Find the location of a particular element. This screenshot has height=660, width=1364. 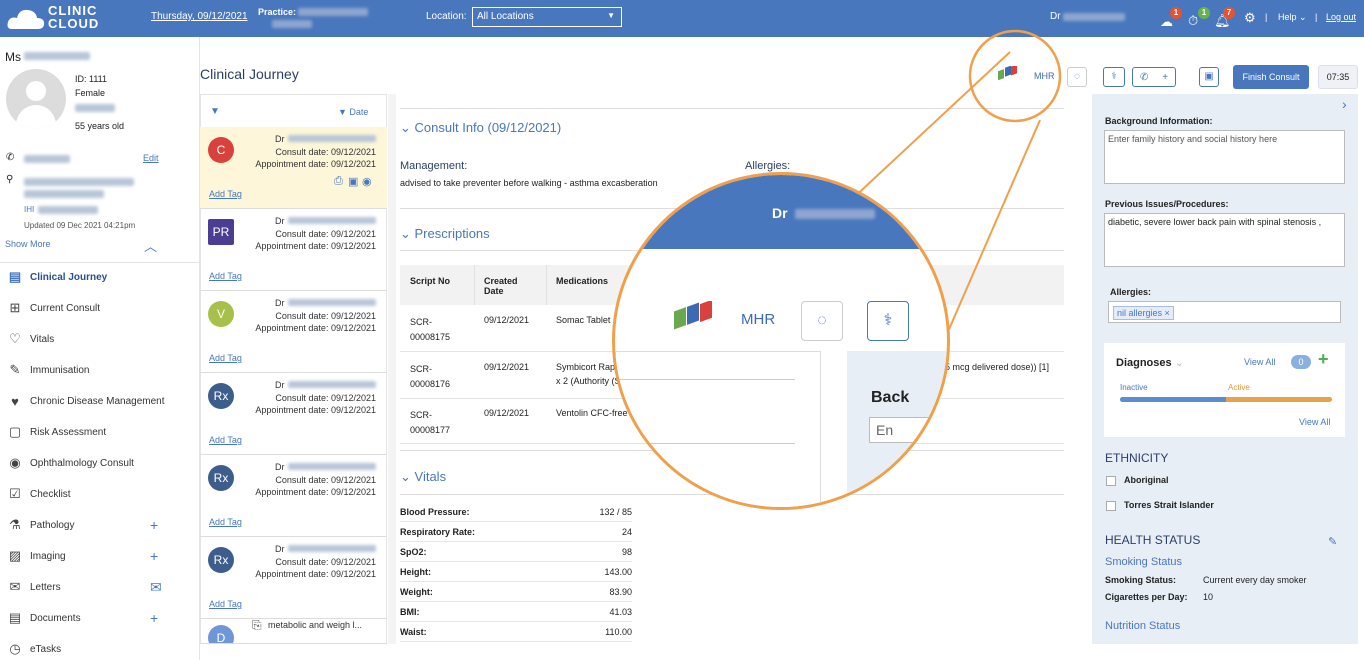

vital-value: 83.90 is located at coordinates (620, 592).